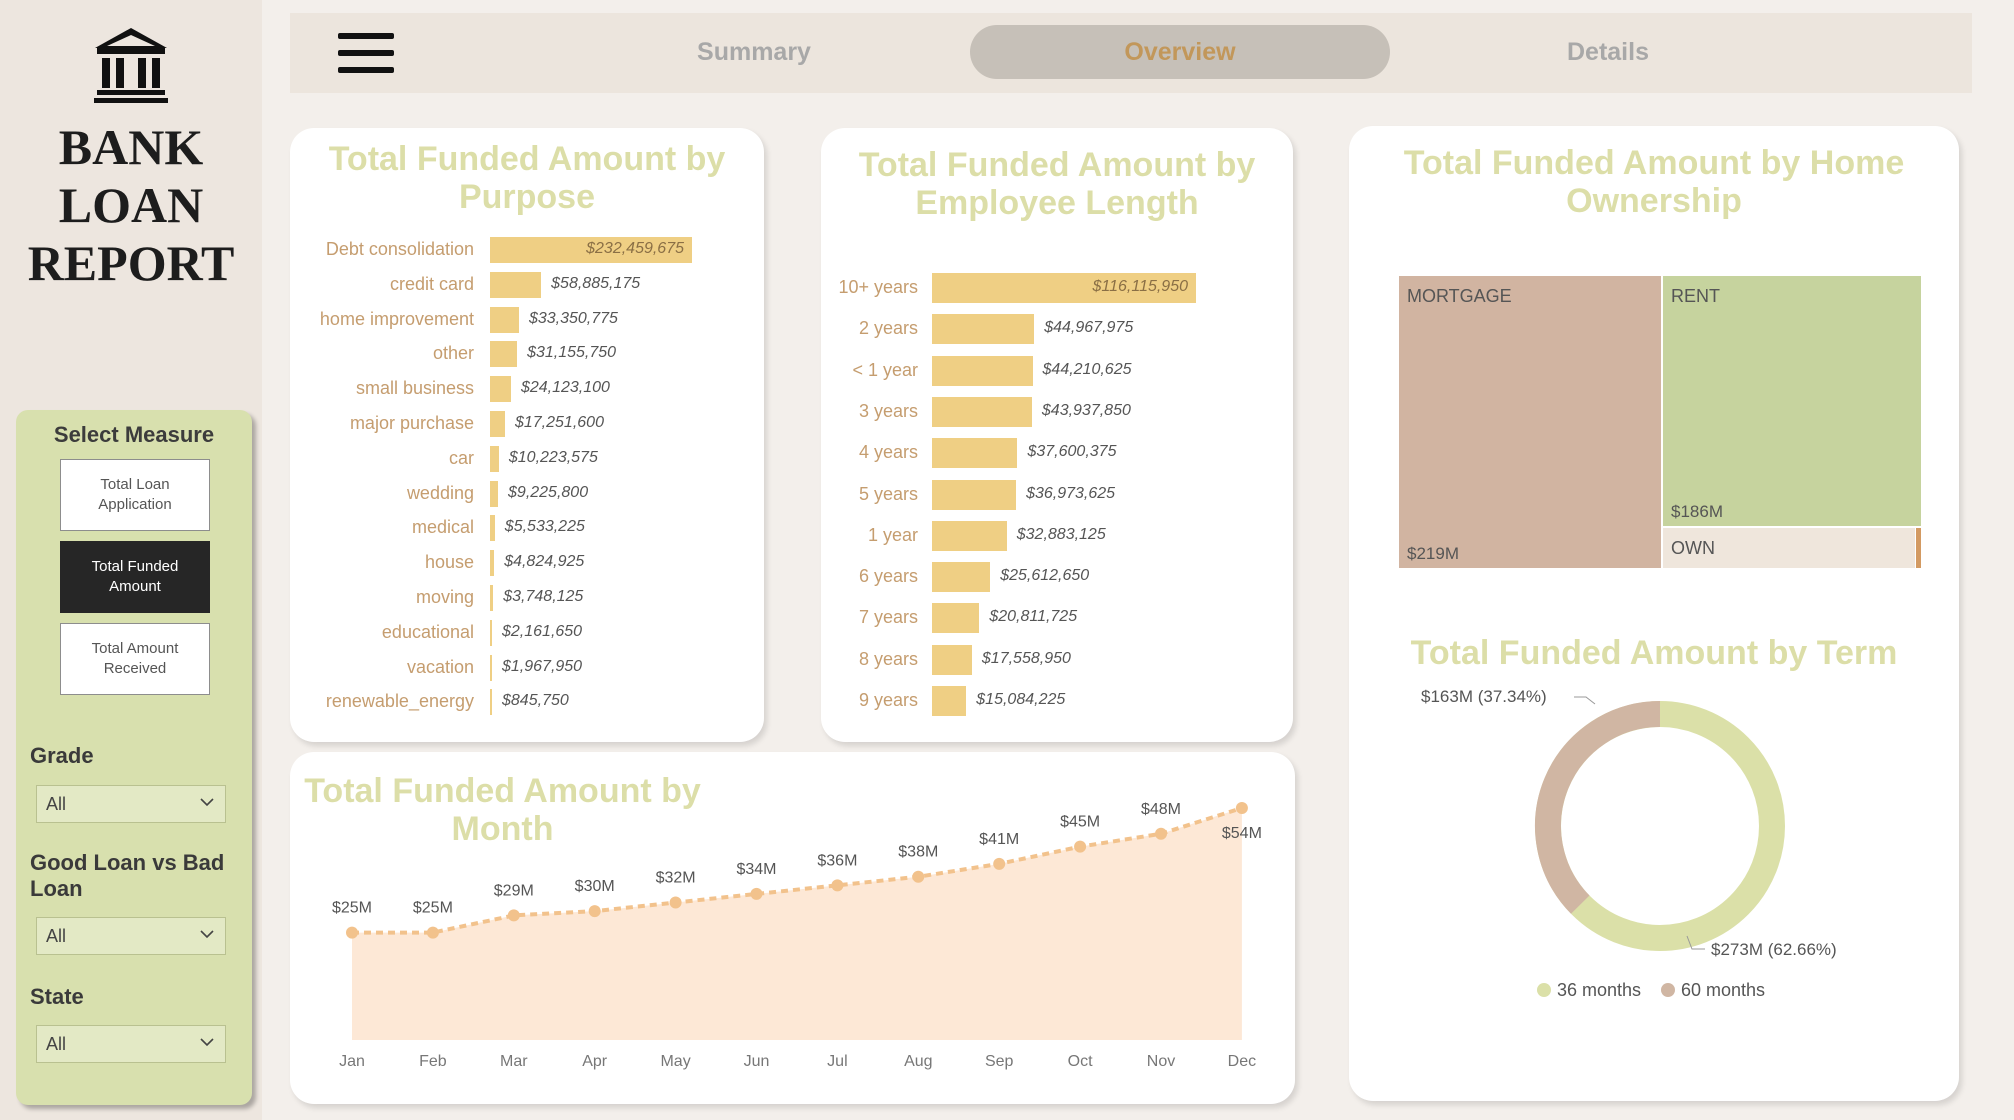  I want to click on bar-label: 1 year, so click(892, 534).